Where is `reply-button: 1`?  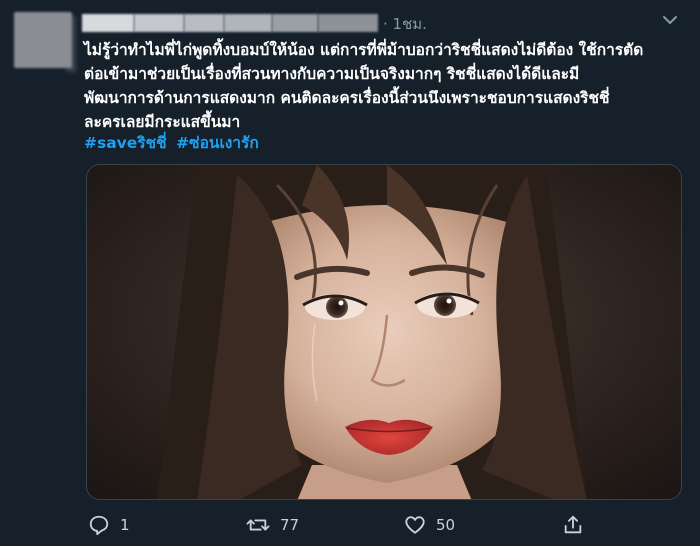
reply-button: 1 is located at coordinates (109, 525).